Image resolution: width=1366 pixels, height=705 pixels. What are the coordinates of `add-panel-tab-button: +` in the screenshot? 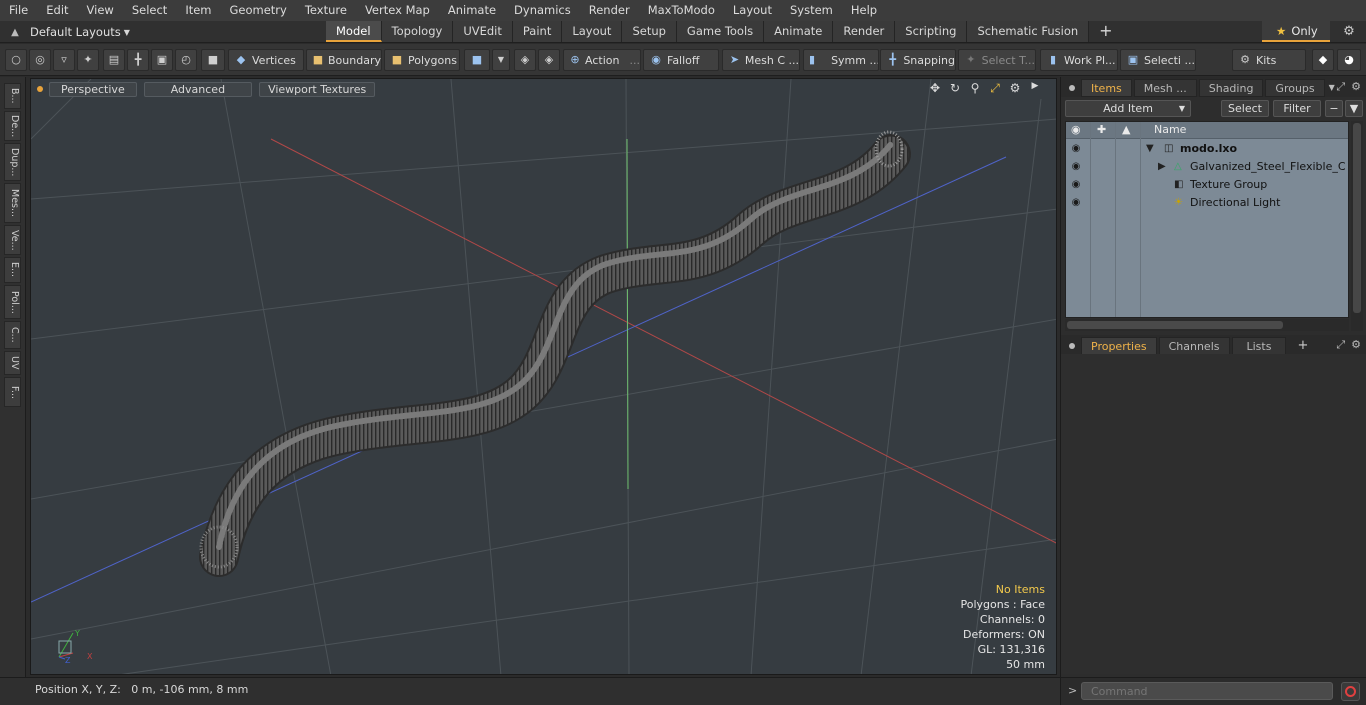 It's located at (1302, 346).